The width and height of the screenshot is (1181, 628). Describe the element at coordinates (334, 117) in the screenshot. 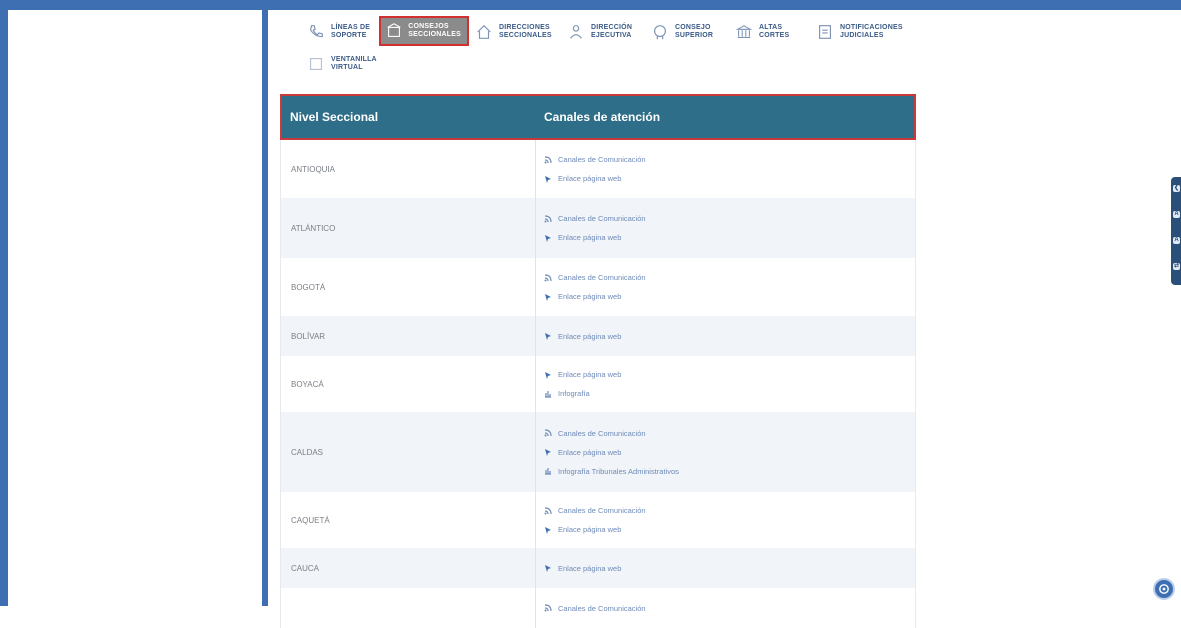

I see `header-nivel-seccional: Nivel Seccional` at that location.